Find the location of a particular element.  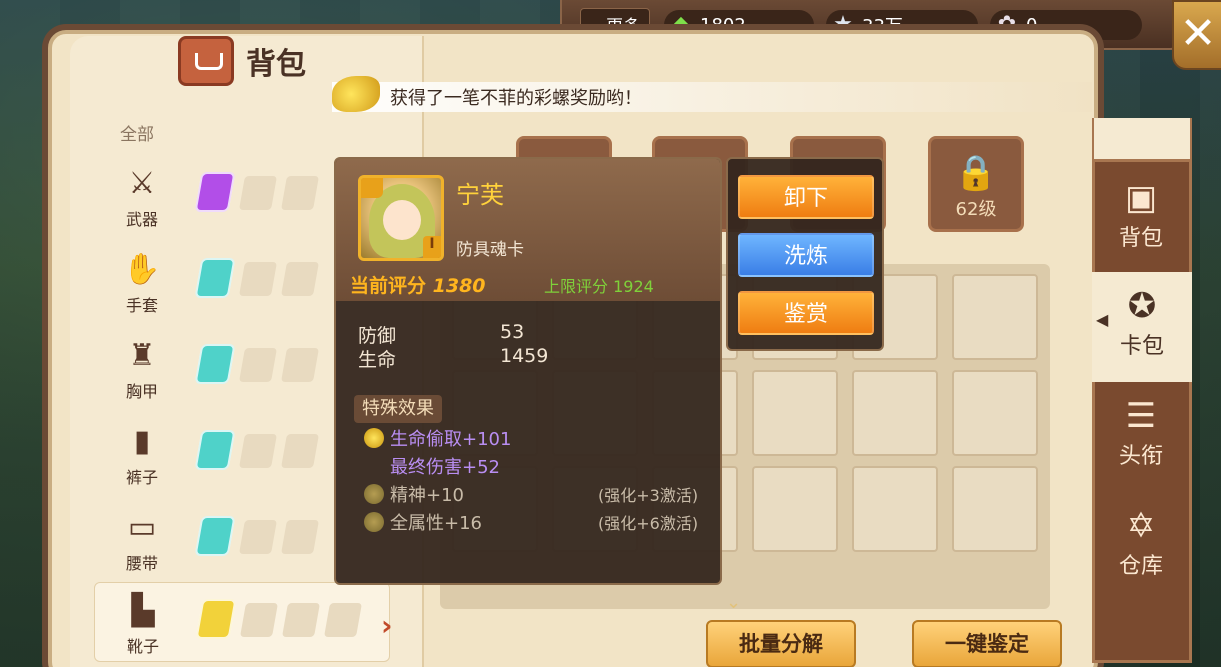

category-boots: ▙ 靴子 › is located at coordinates (243, 622).